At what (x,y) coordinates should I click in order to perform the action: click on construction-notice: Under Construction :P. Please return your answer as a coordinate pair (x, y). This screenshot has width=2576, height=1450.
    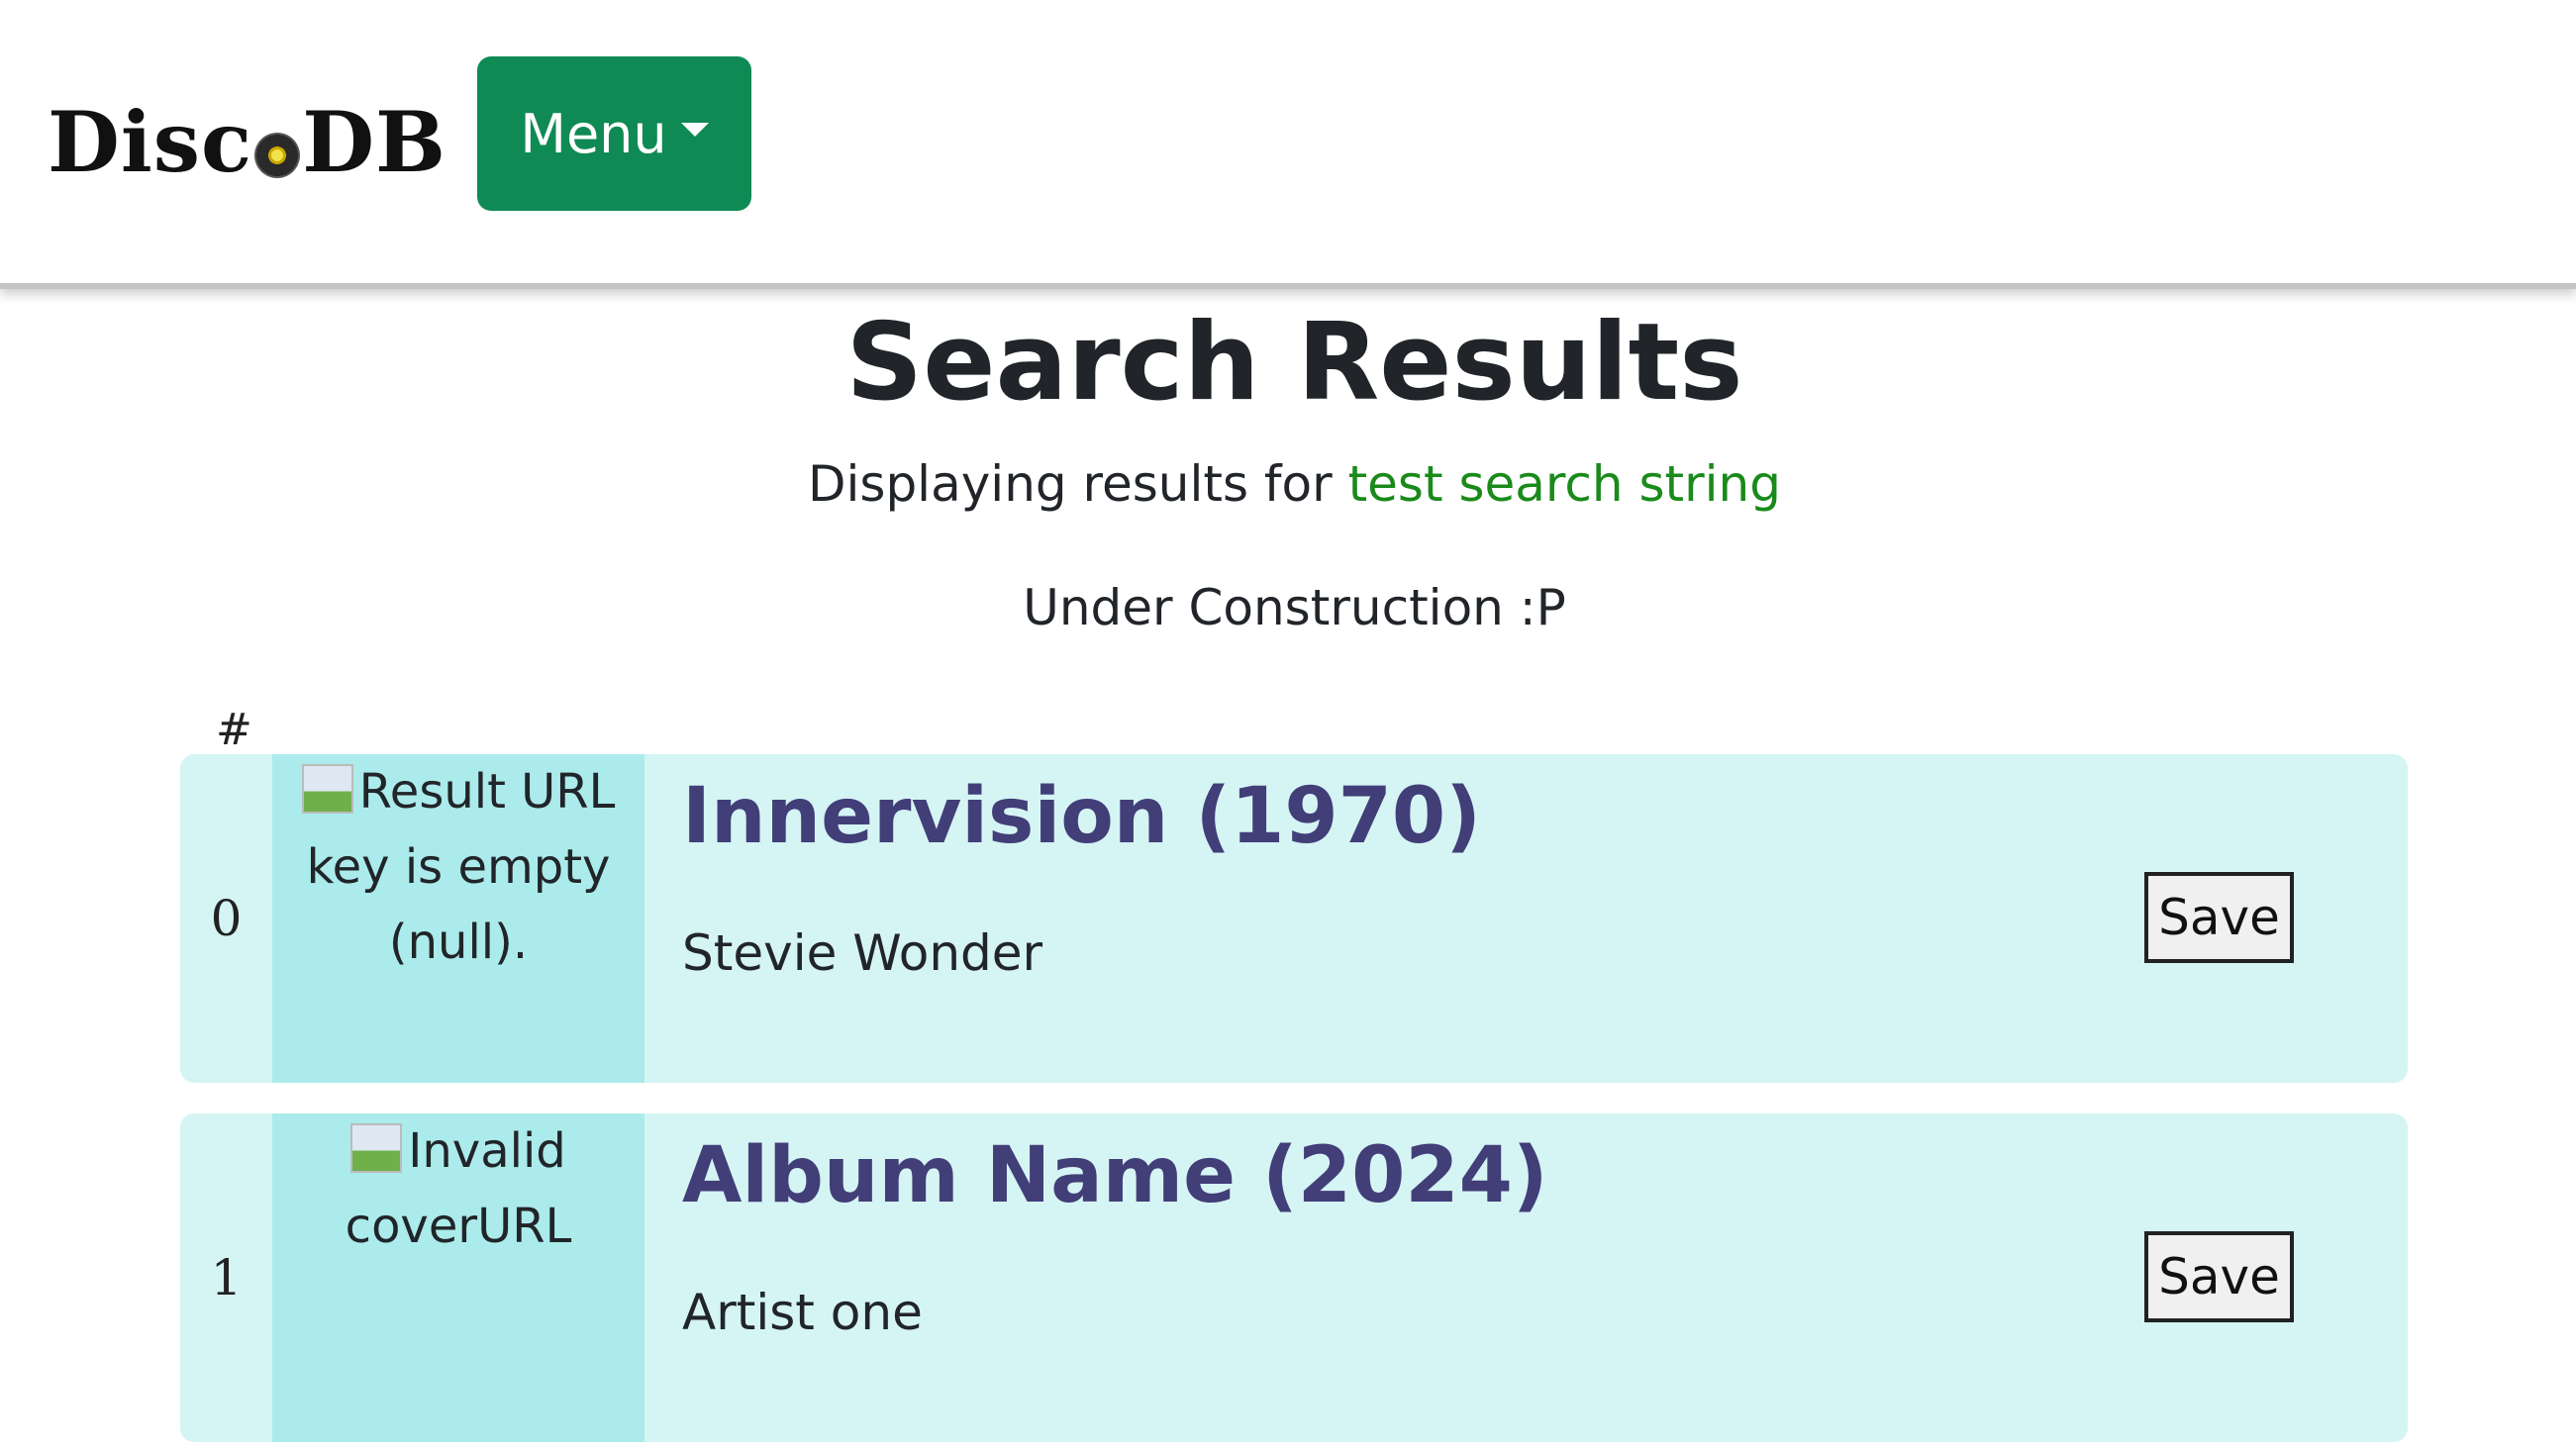
    Looking at the image, I should click on (1295, 607).